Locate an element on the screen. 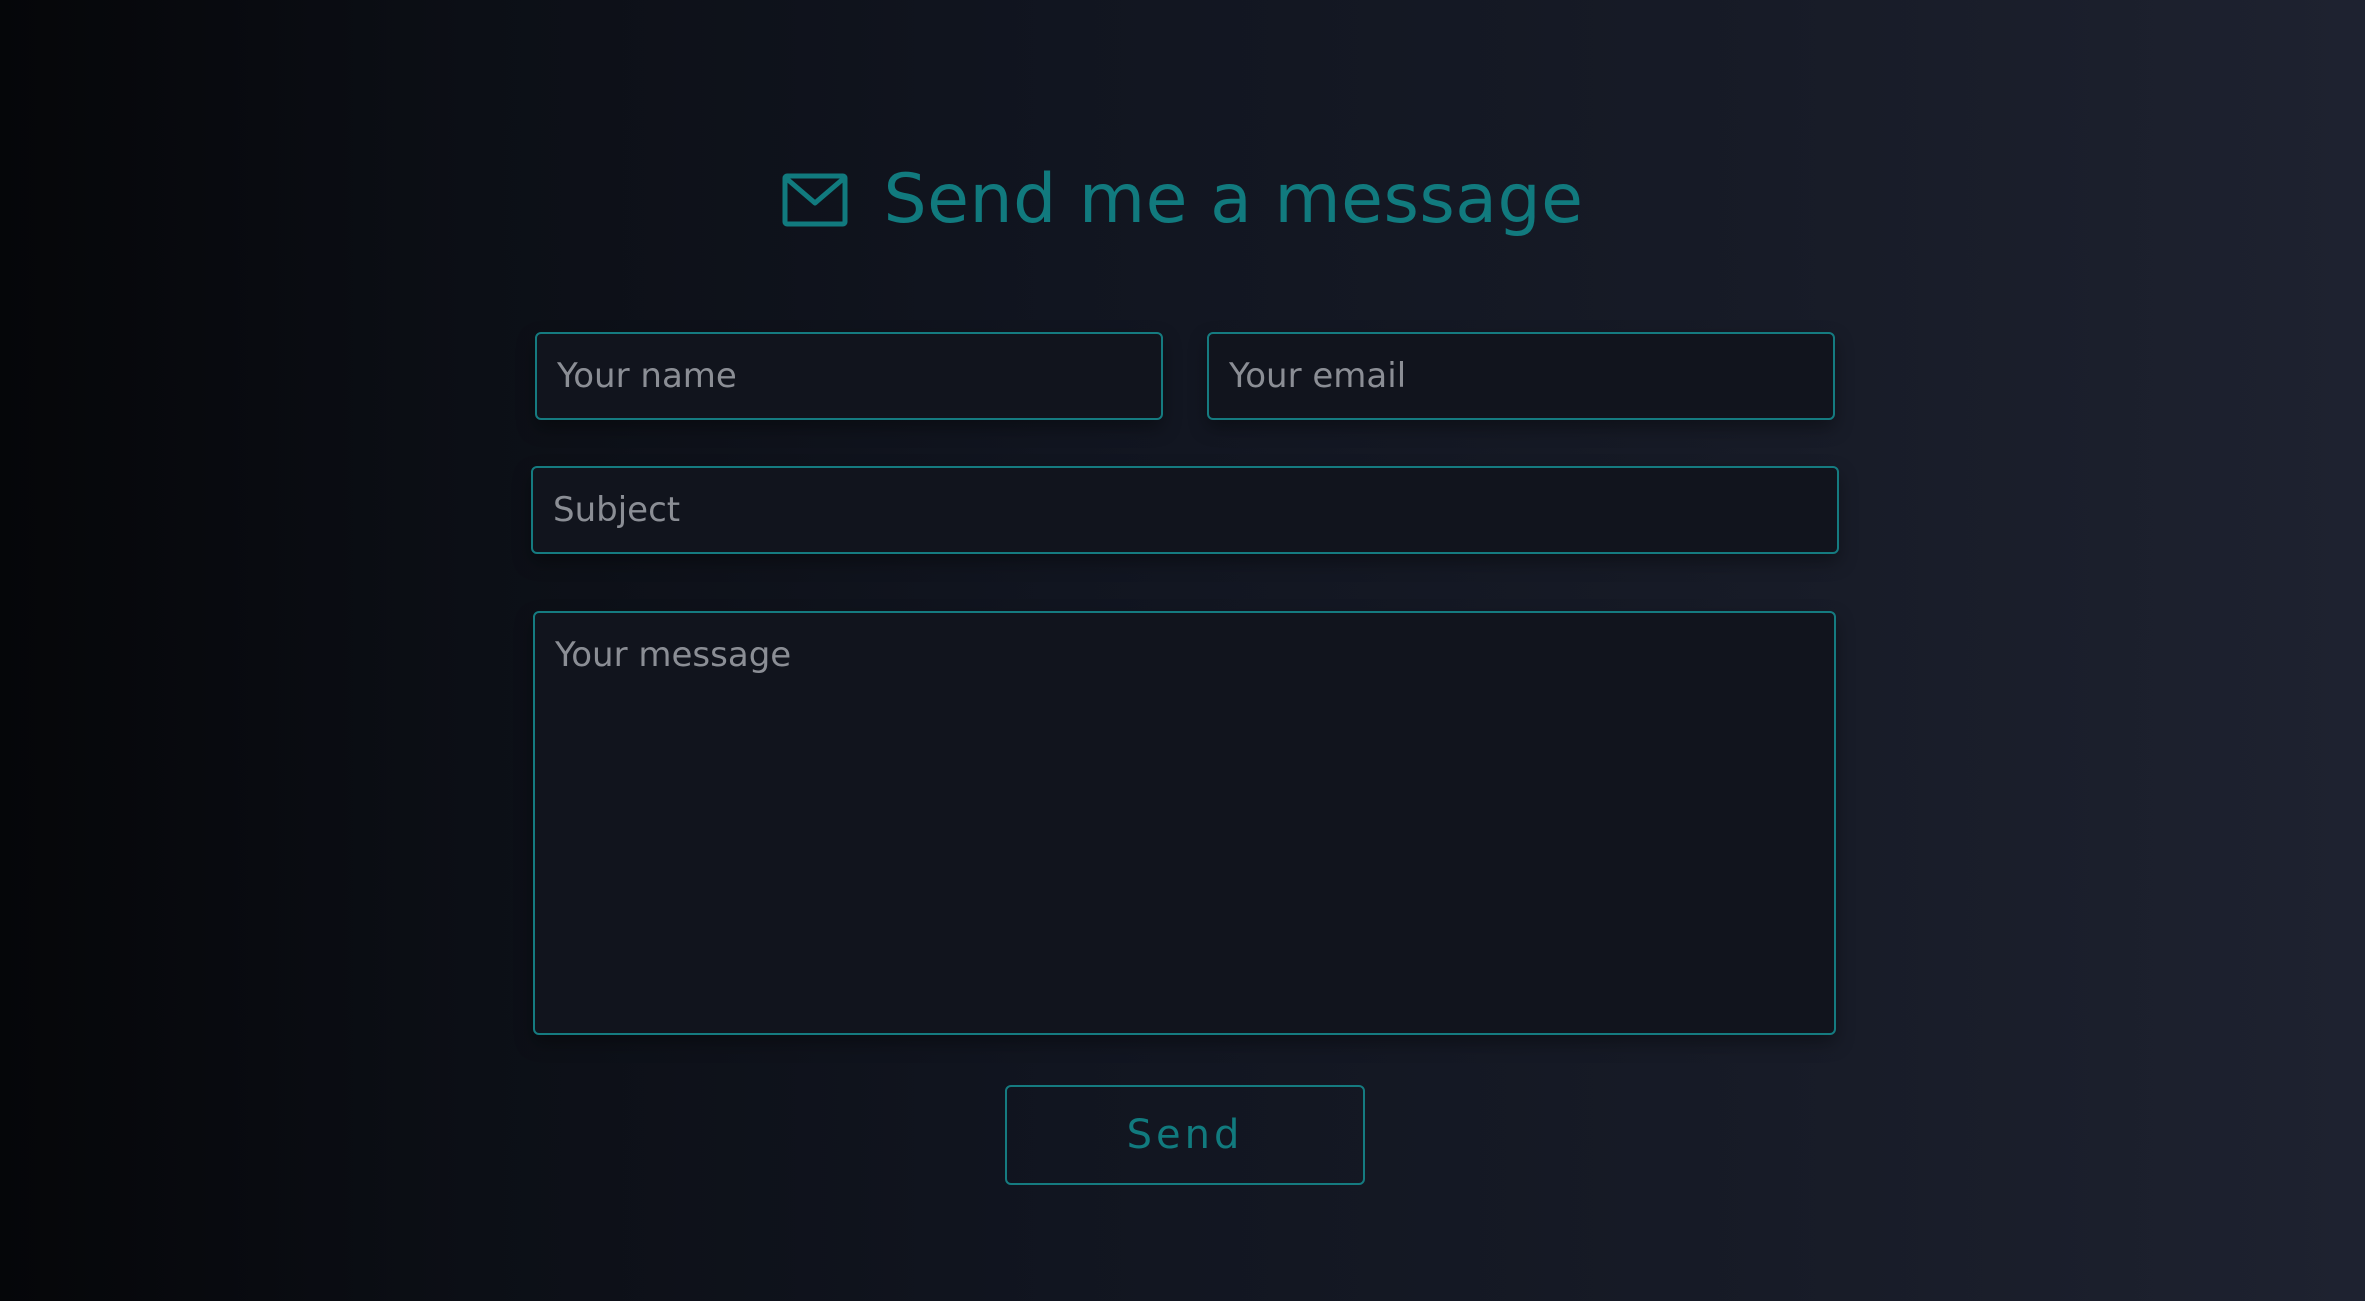 This screenshot has width=2365, height=1301. send-button: Send is located at coordinates (1185, 1135).